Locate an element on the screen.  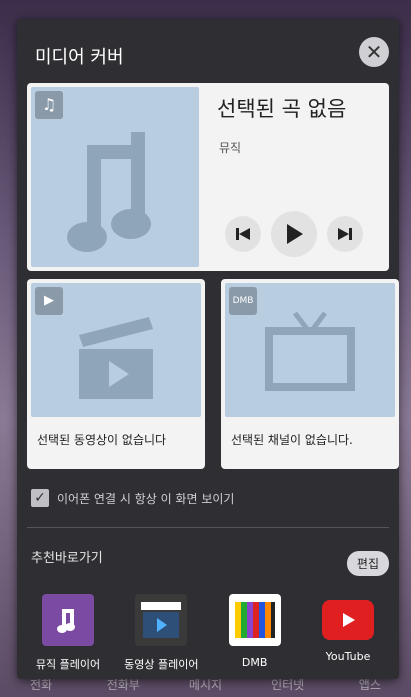
shortcut-dmb: DMB is located at coordinates (255, 633).